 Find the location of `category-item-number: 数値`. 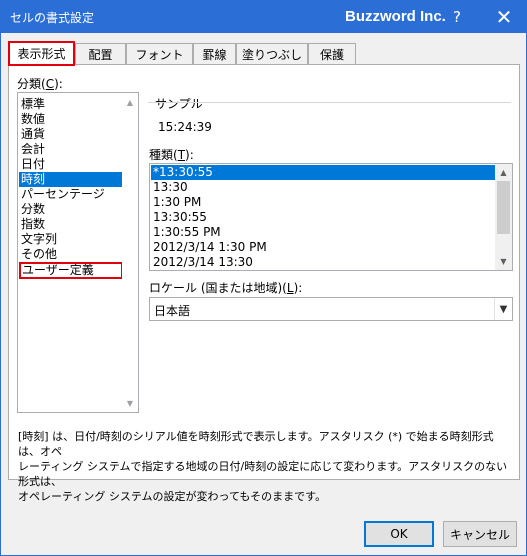

category-item-number: 数値 is located at coordinates (71, 119).